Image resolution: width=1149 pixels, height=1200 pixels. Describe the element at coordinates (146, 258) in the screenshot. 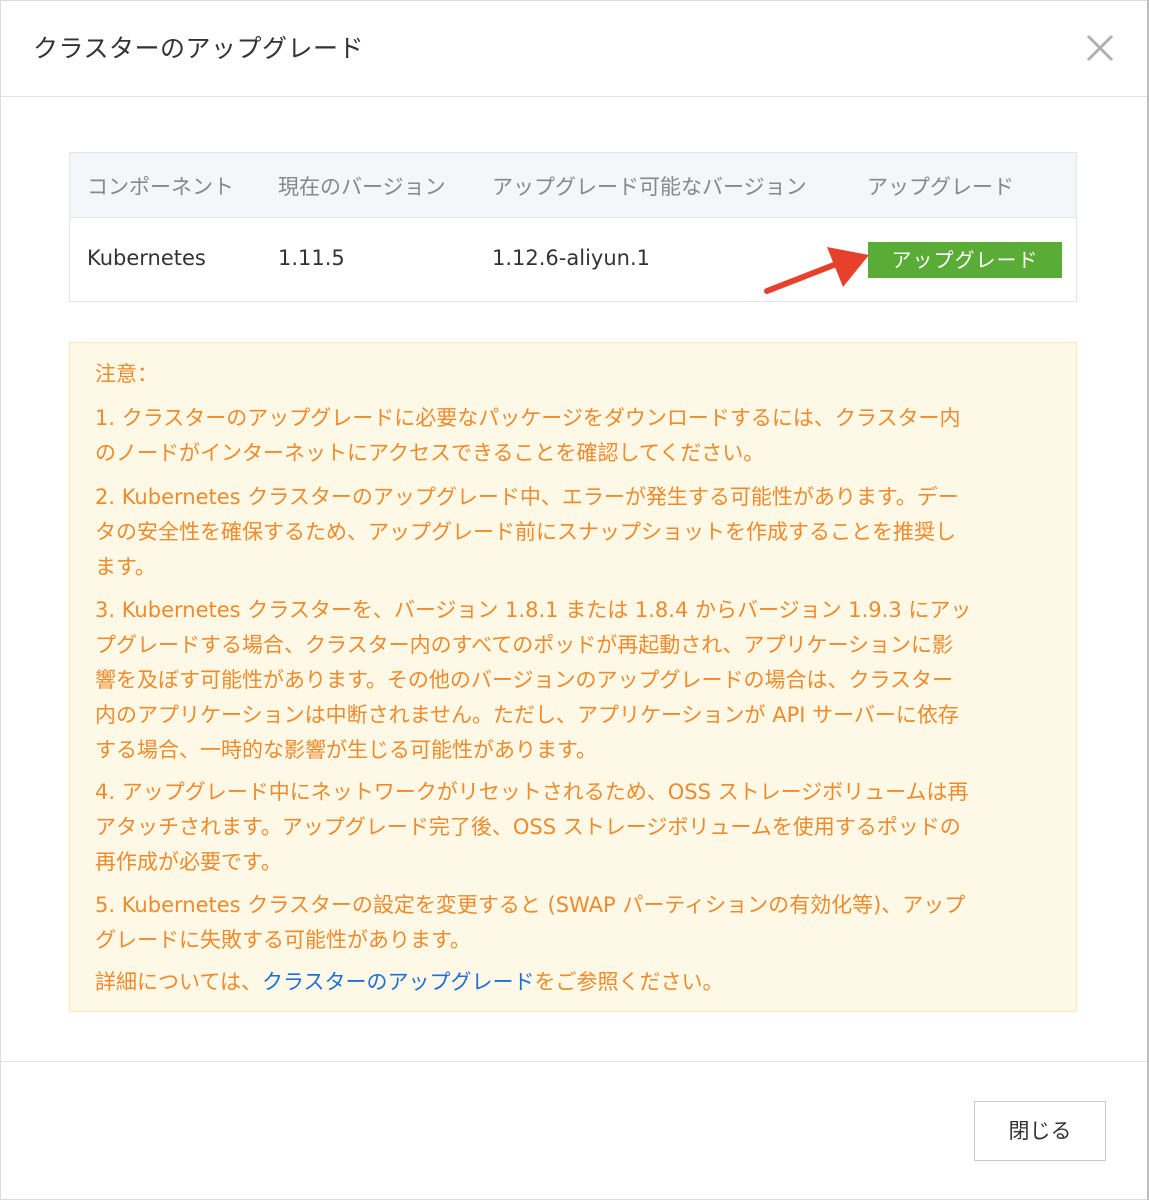

I see `cell-component: Kubernetes` at that location.